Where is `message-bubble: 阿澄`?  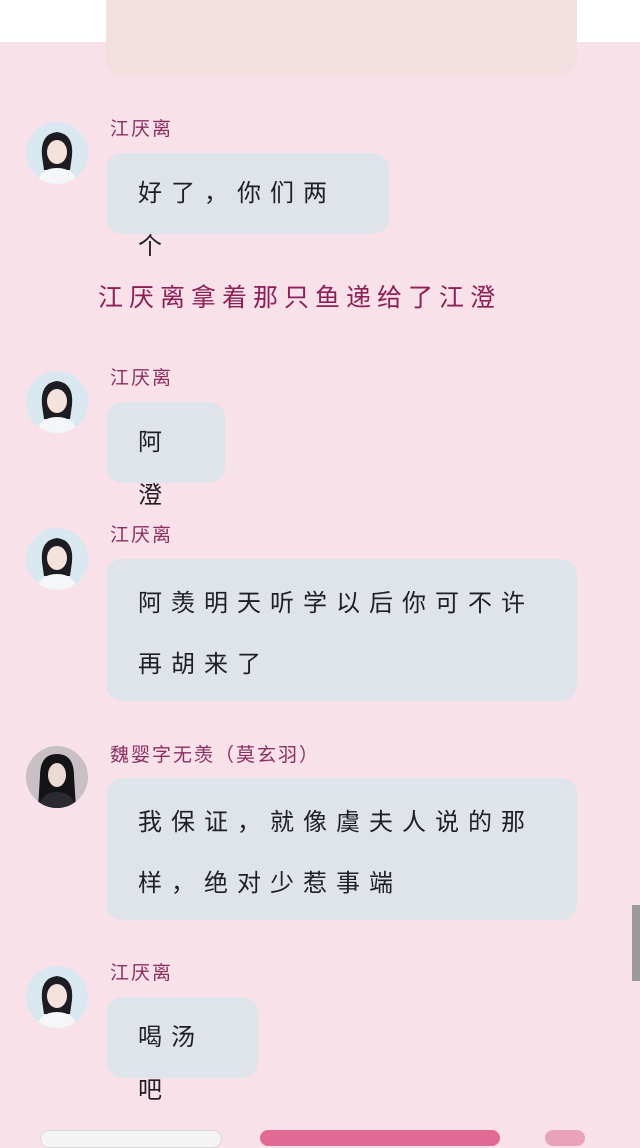
message-bubble: 阿澄 is located at coordinates (165, 455).